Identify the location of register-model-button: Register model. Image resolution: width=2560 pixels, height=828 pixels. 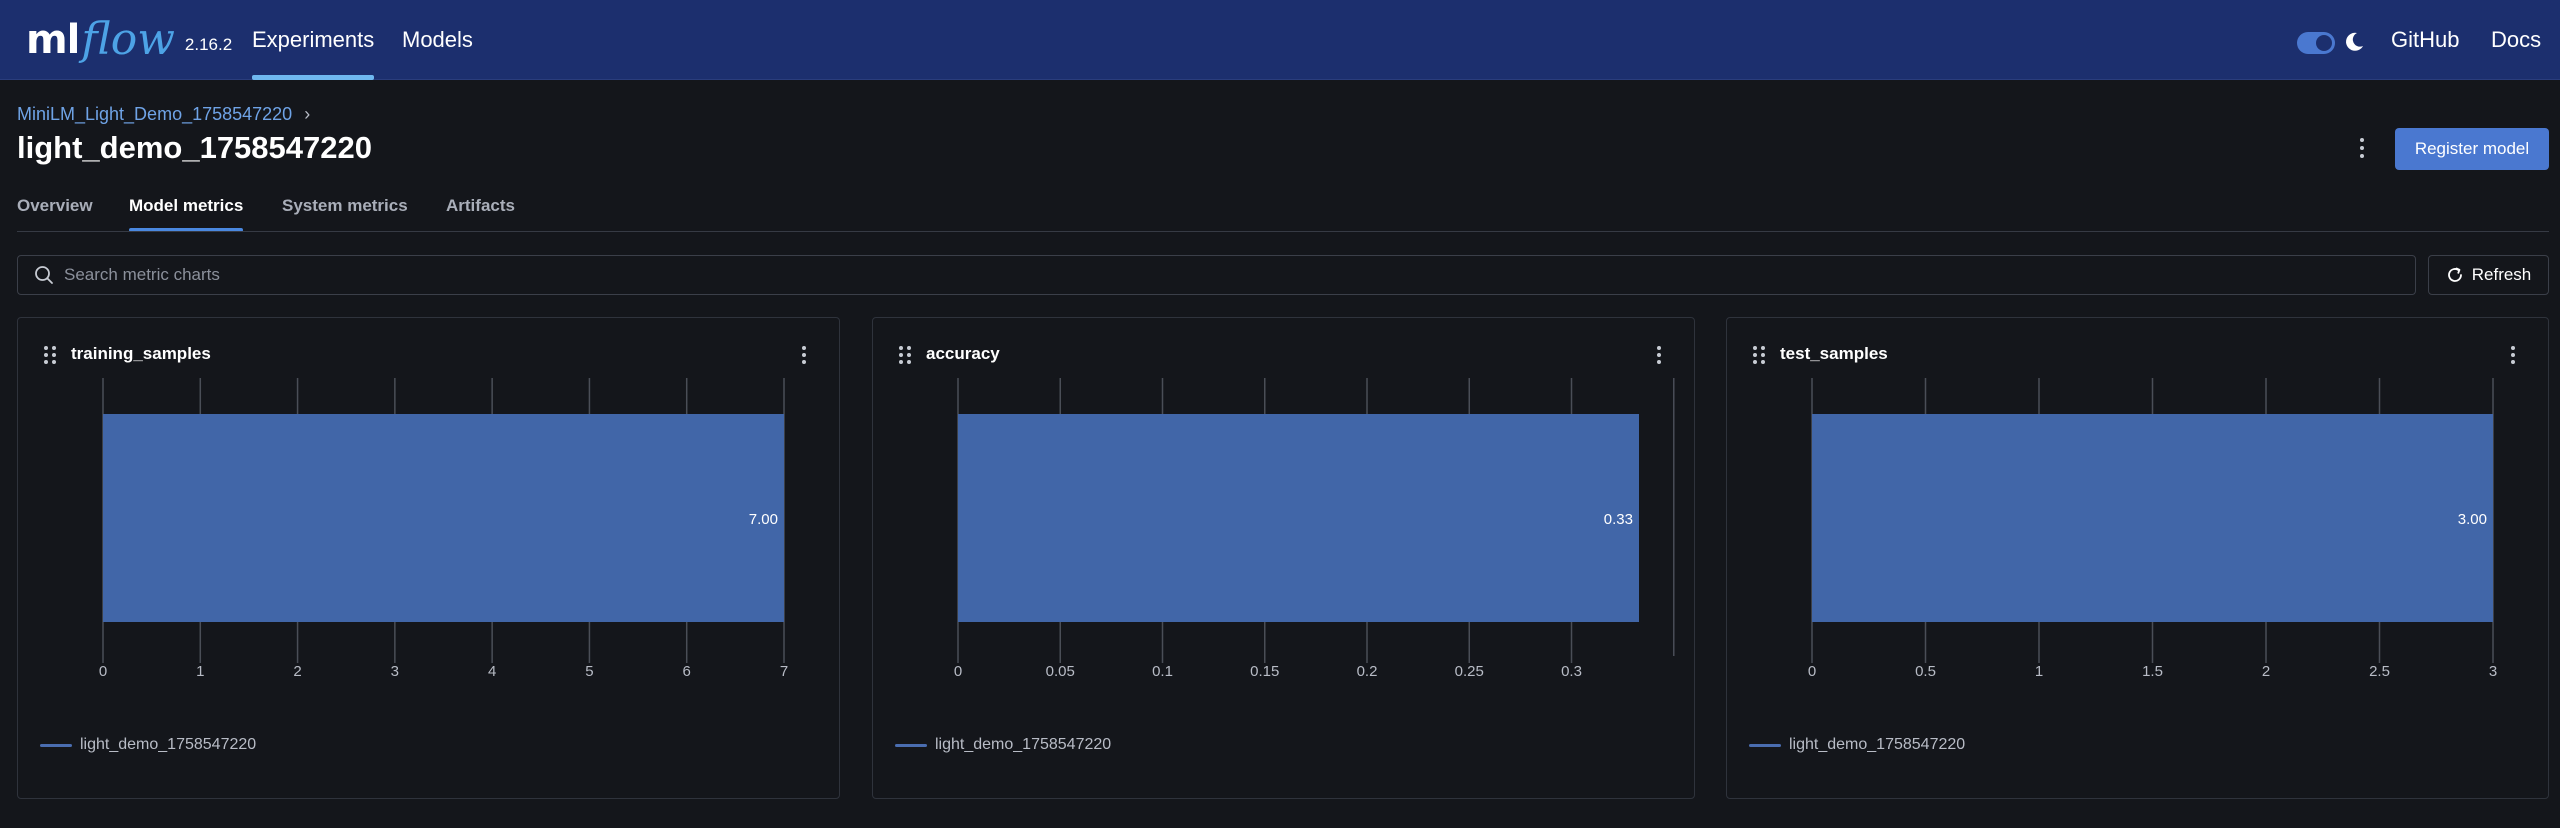
(2472, 149).